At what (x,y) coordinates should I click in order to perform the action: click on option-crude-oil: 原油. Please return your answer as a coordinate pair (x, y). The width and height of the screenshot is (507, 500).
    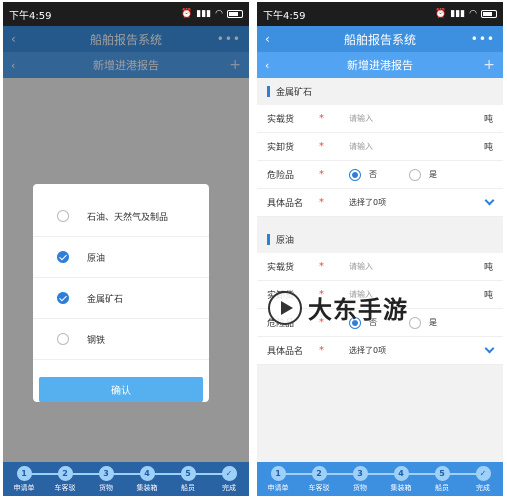
    Looking at the image, I should click on (121, 257).